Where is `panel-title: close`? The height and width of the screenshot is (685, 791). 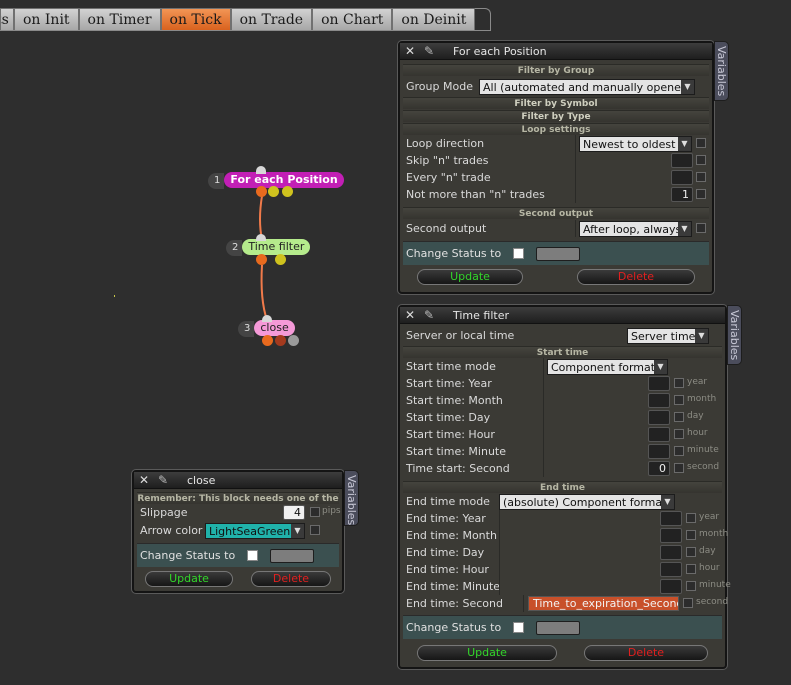 panel-title: close is located at coordinates (201, 480).